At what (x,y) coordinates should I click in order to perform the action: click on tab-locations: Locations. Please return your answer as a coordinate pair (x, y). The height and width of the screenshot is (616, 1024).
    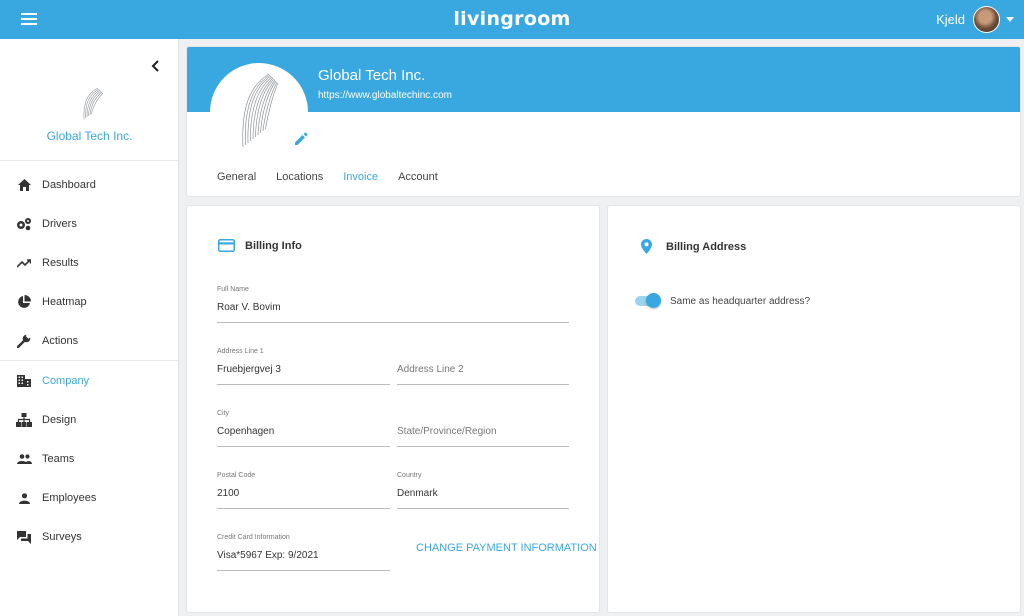
    Looking at the image, I should click on (299, 177).